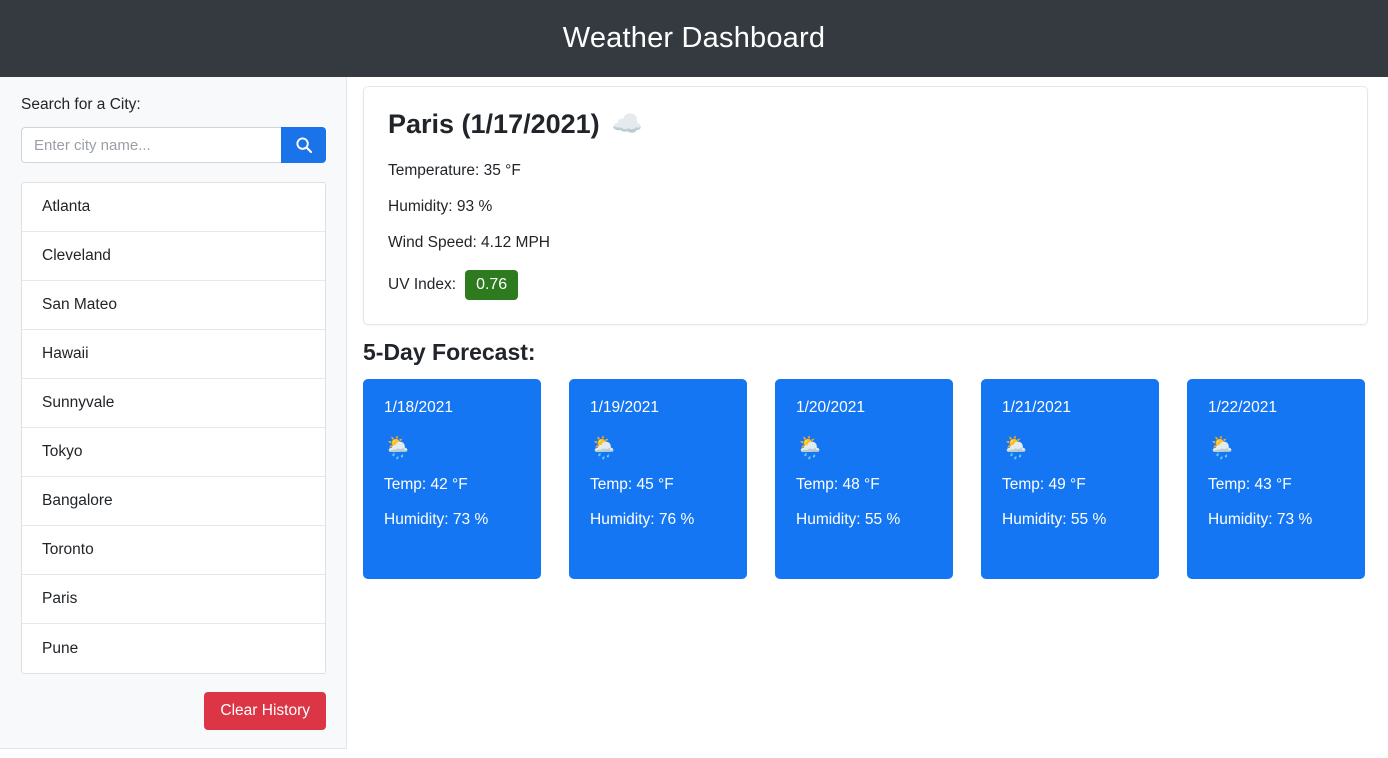  Describe the element at coordinates (422, 284) in the screenshot. I see `uv-index-label: UV Index:` at that location.